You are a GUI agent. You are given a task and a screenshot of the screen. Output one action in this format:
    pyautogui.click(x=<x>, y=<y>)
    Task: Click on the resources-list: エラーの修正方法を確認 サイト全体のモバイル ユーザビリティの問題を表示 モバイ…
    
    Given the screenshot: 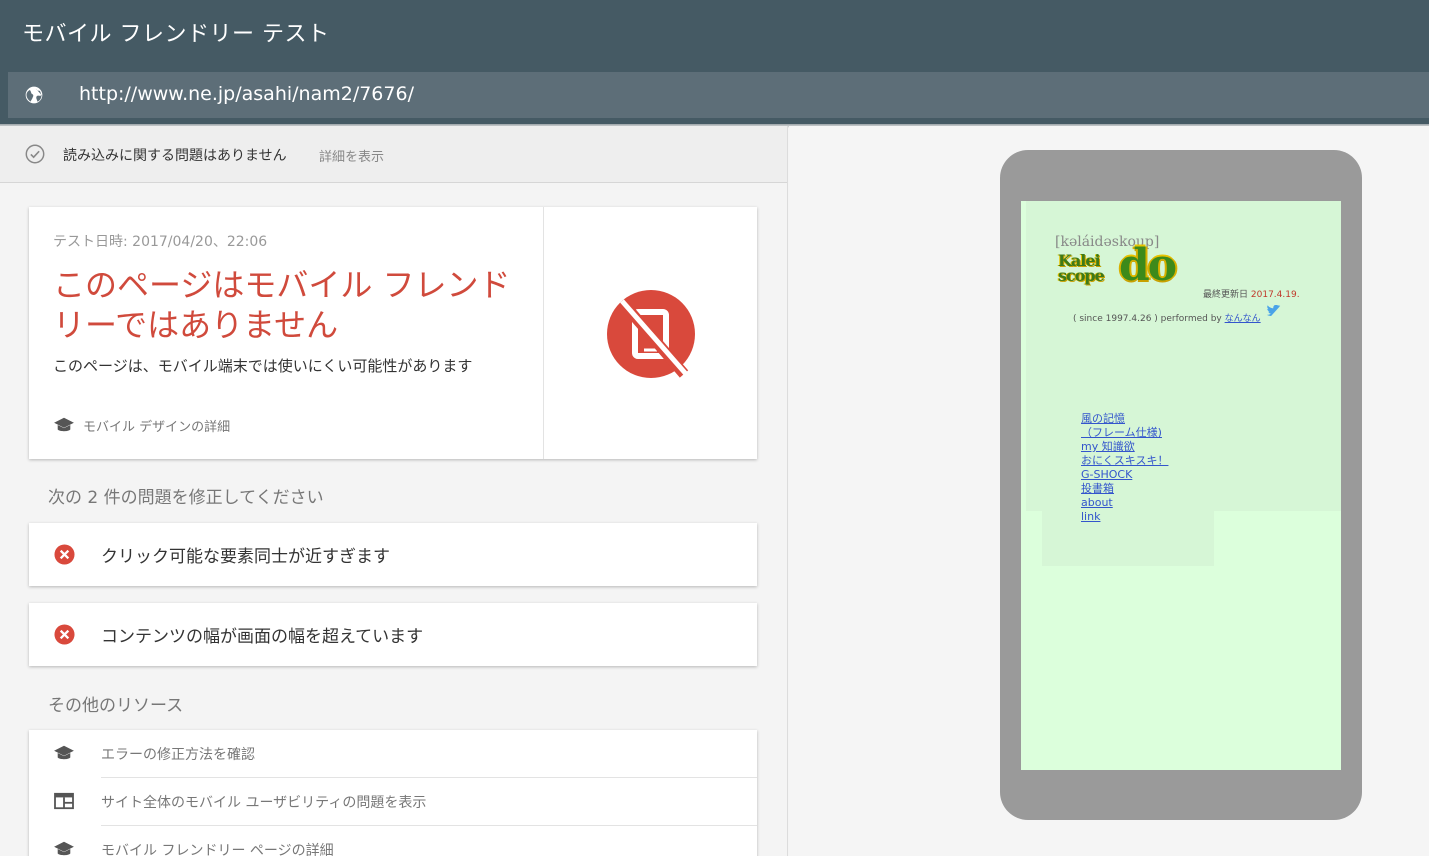 What is the action you would take?
    pyautogui.click(x=393, y=793)
    